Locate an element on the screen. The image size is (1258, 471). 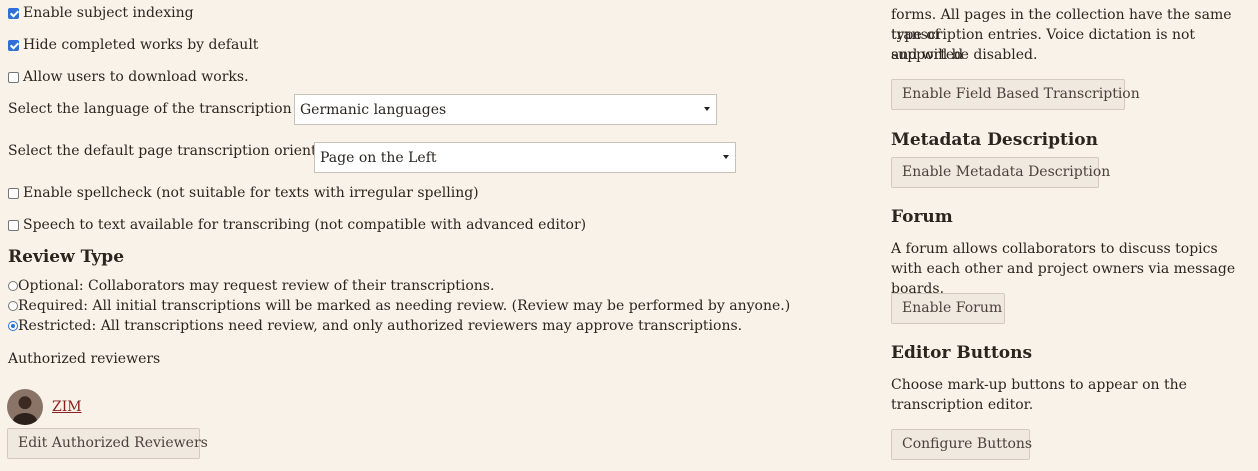
field-based-description-3: and will be disabled. is located at coordinates (964, 55).